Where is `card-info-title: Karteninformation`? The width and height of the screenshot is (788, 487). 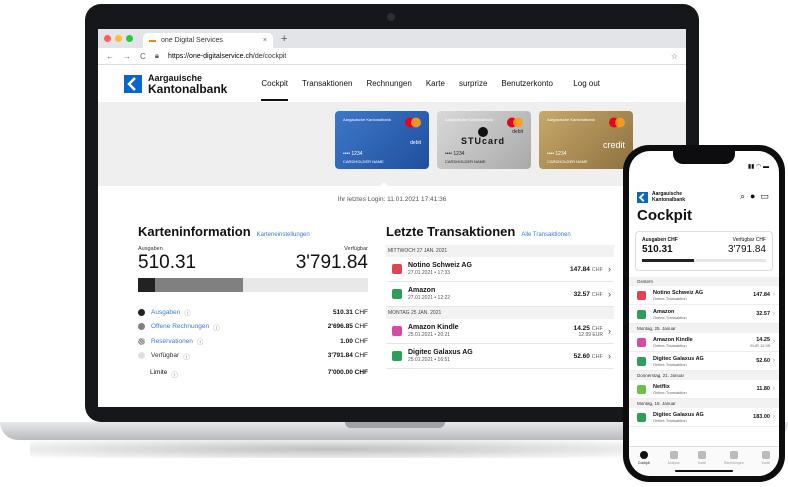
card-info-title: Karteninformation is located at coordinates (194, 231).